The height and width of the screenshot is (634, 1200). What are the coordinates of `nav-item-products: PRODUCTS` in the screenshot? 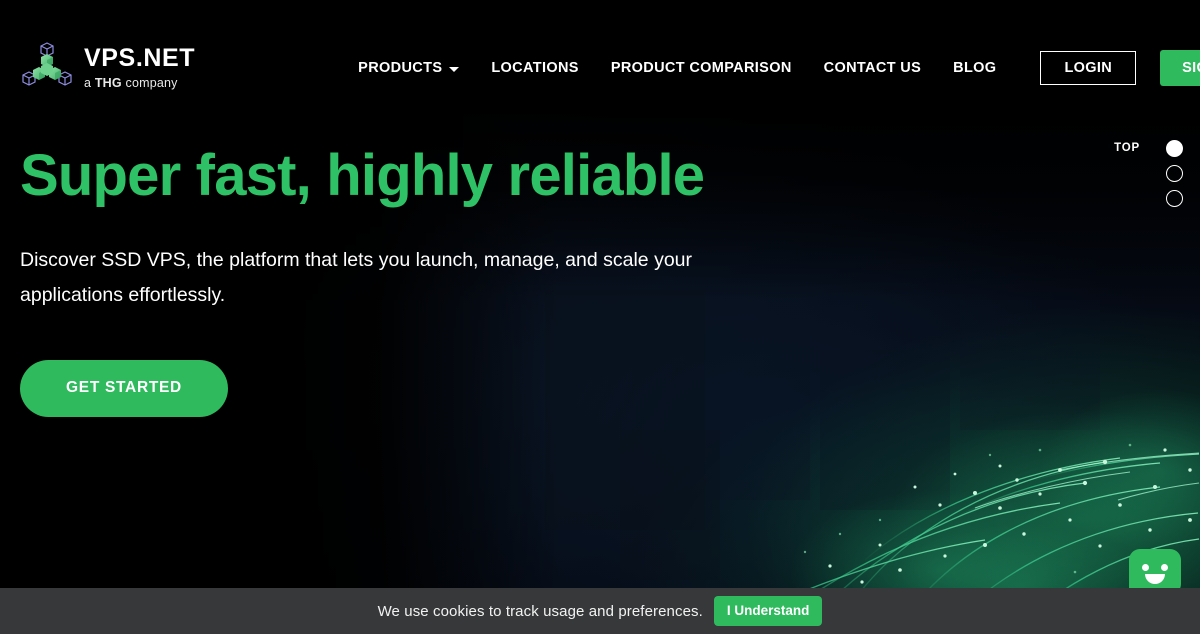 It's located at (408, 68).